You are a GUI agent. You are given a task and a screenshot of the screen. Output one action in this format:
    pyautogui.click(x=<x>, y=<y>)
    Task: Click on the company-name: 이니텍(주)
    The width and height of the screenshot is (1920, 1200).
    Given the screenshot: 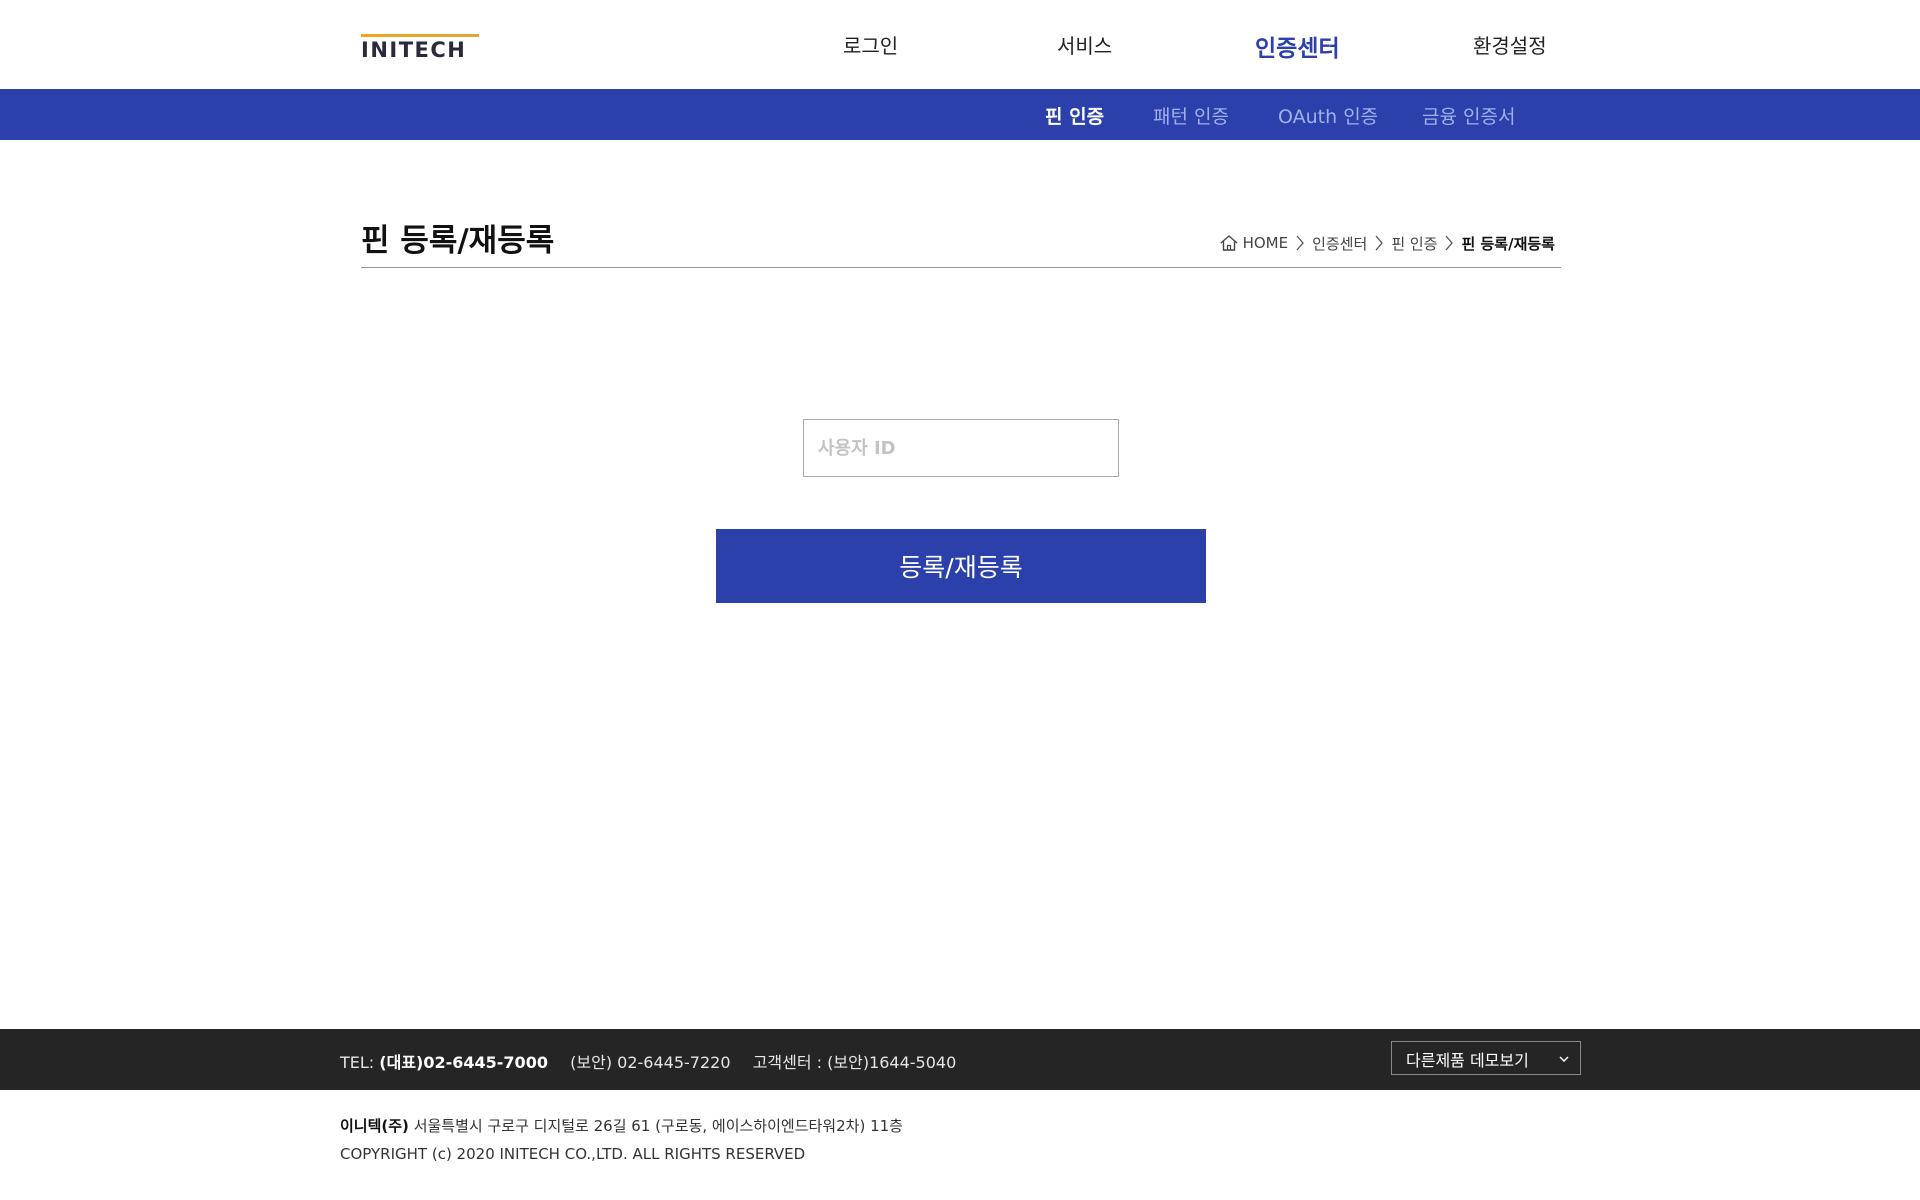 What is the action you would take?
    pyautogui.click(x=374, y=1126)
    